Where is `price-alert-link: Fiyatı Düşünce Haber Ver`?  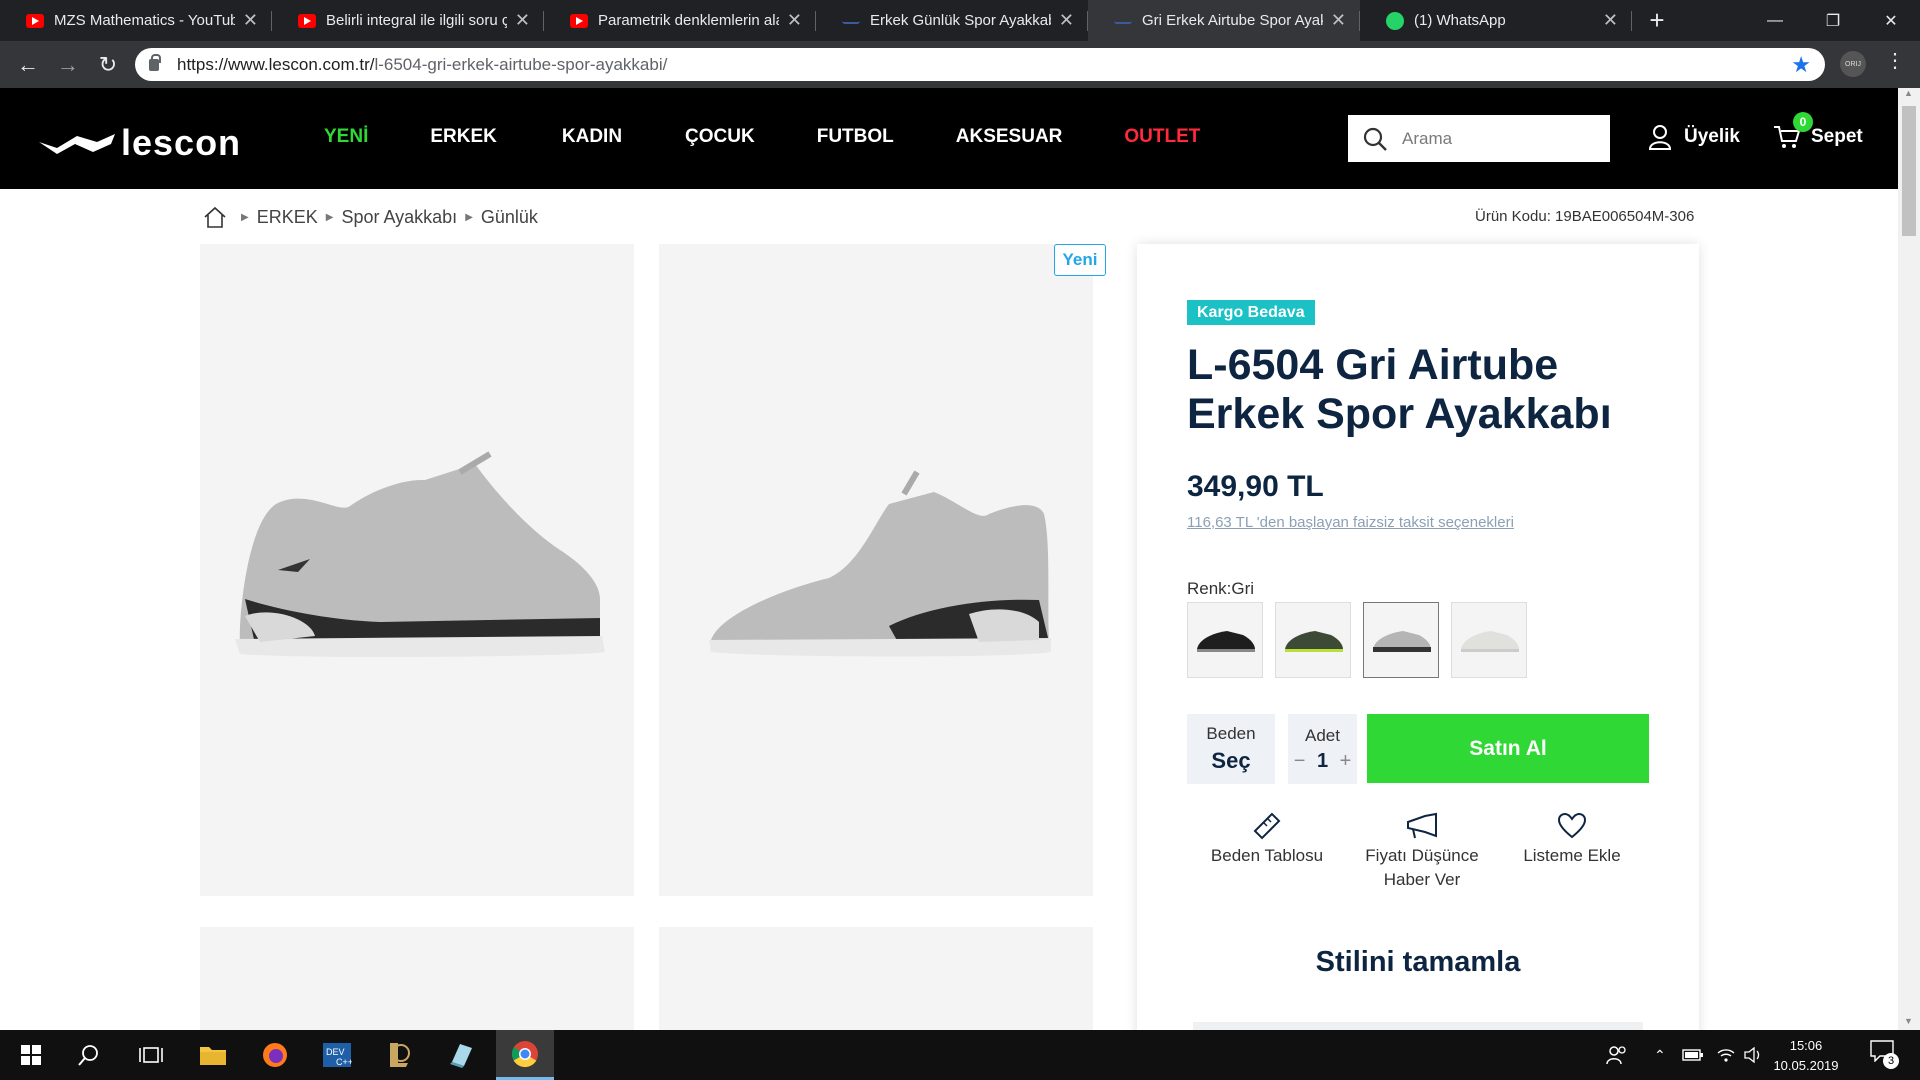 price-alert-link: Fiyatı Düşünce Haber Ver is located at coordinates (1422, 850).